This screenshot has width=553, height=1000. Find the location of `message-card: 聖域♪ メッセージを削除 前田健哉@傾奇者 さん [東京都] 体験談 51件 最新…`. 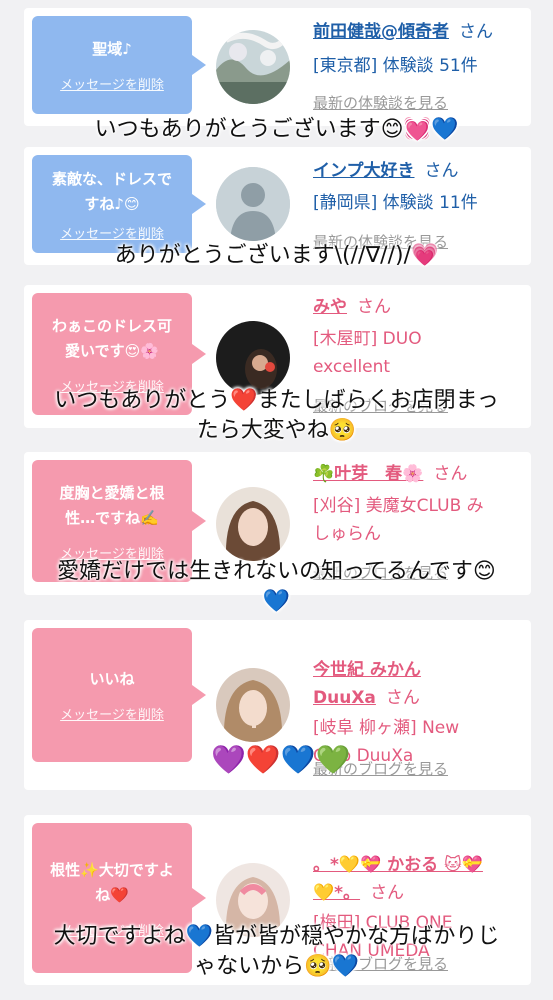

message-card: 聖域♪ メッセージを削除 前田健哉@傾奇者 さん [東京都] 体験談 51件 最新… is located at coordinates (277, 67).